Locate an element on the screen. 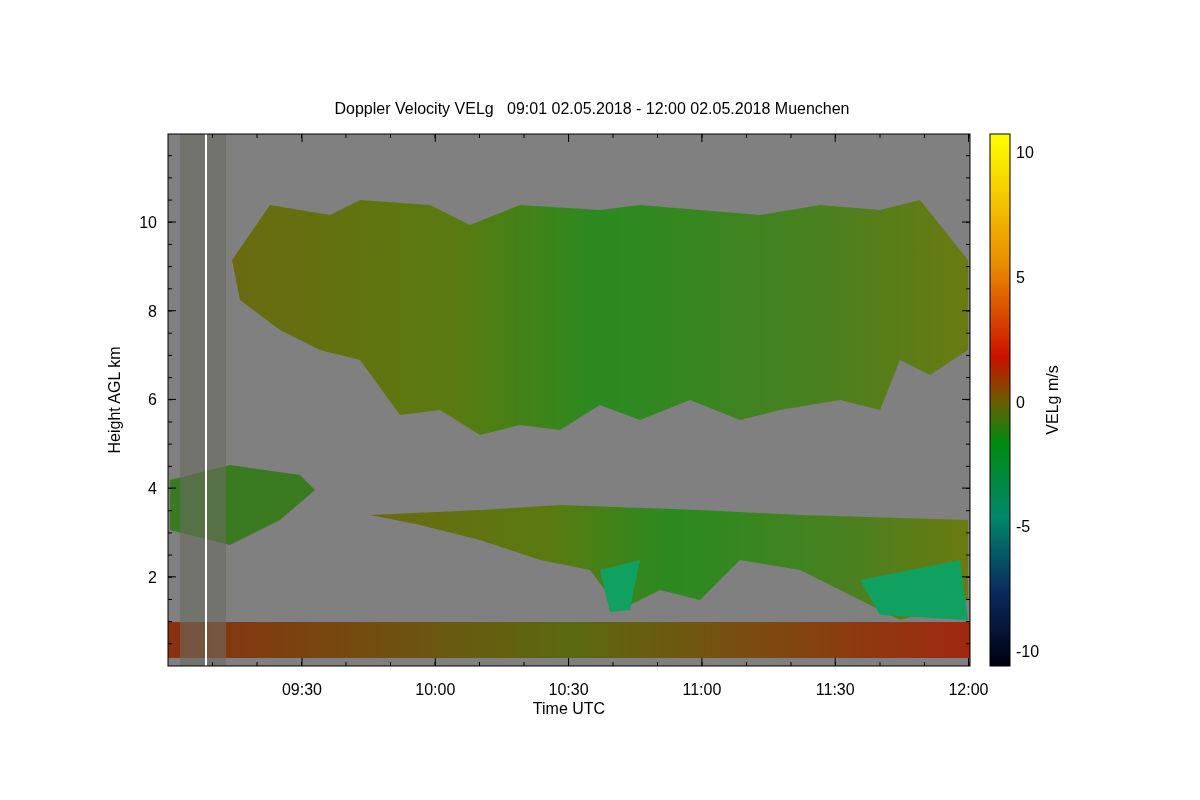 The height and width of the screenshot is (800, 1200). height-tick-label: 6 is located at coordinates (152, 400).